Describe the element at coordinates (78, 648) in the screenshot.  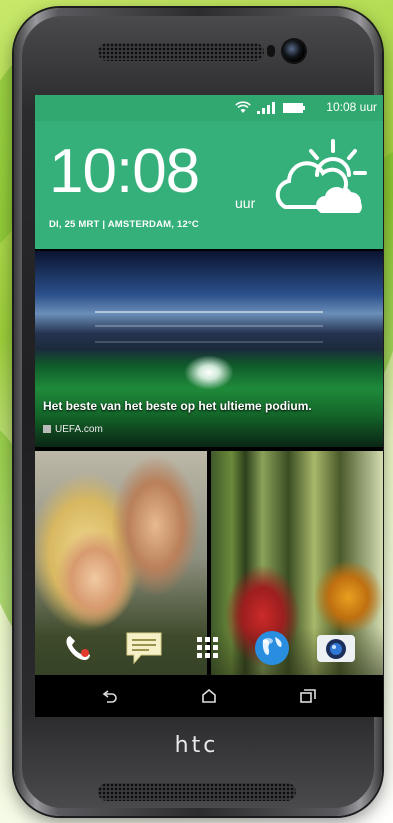
I see `phone-icon` at that location.